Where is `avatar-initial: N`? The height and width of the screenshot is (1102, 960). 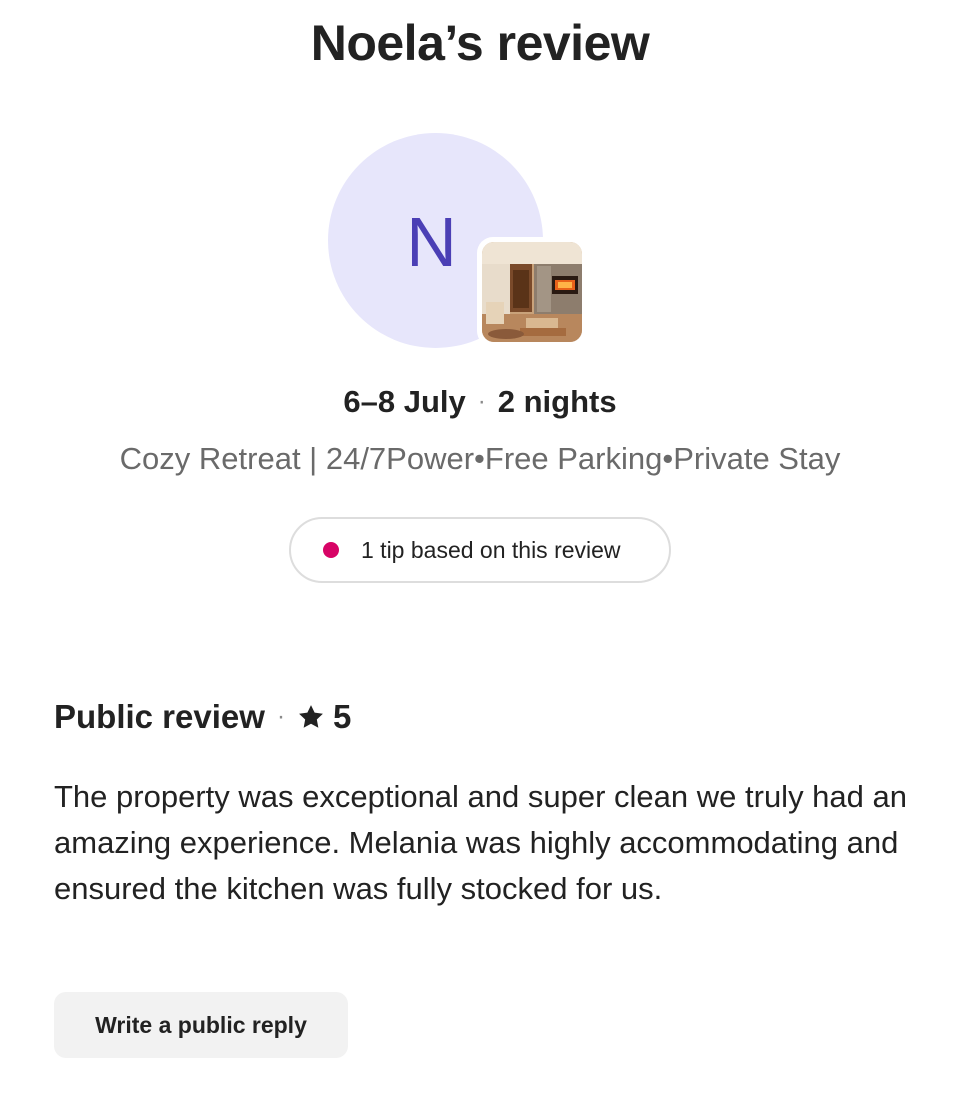
avatar-initial: N is located at coordinates (431, 241).